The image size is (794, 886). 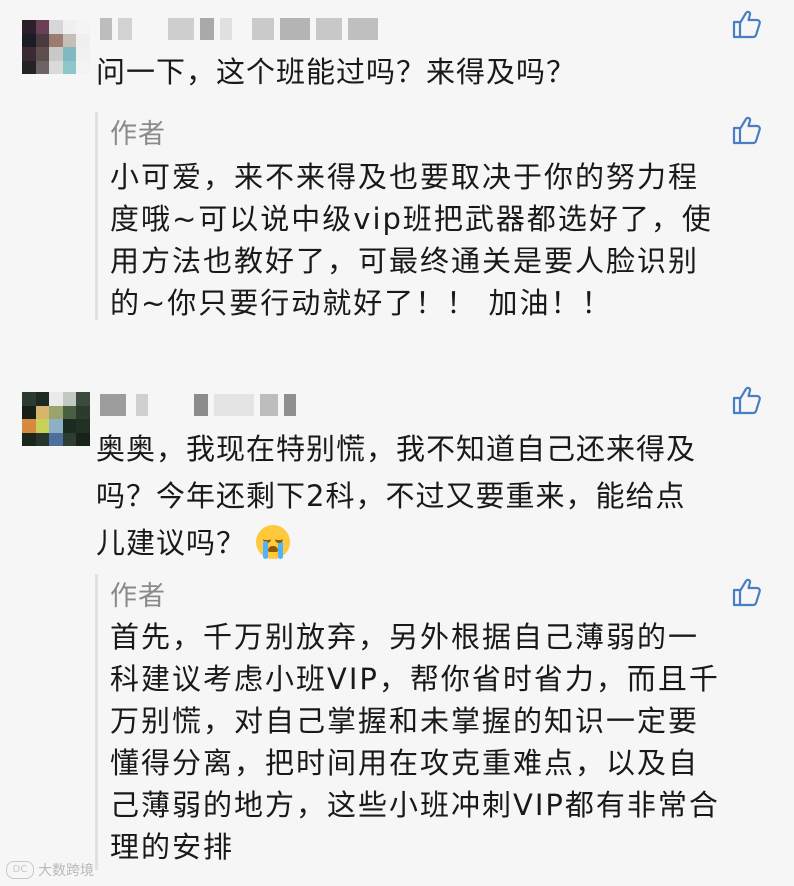 I want to click on watermark: DC 大数跨境, so click(x=50, y=870).